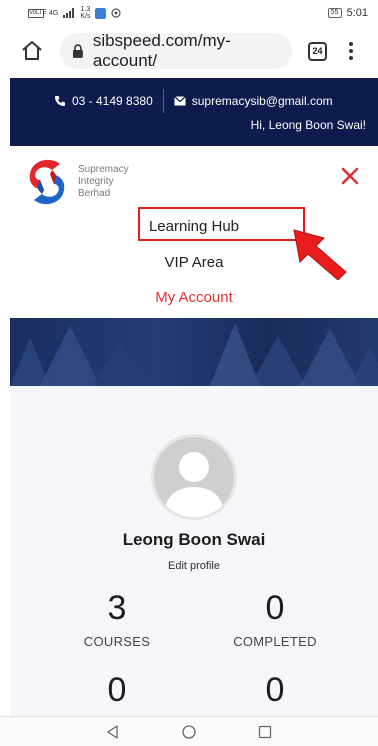 This screenshot has height=746, width=378. I want to click on pointer-arrow-icon, so click(320, 254).